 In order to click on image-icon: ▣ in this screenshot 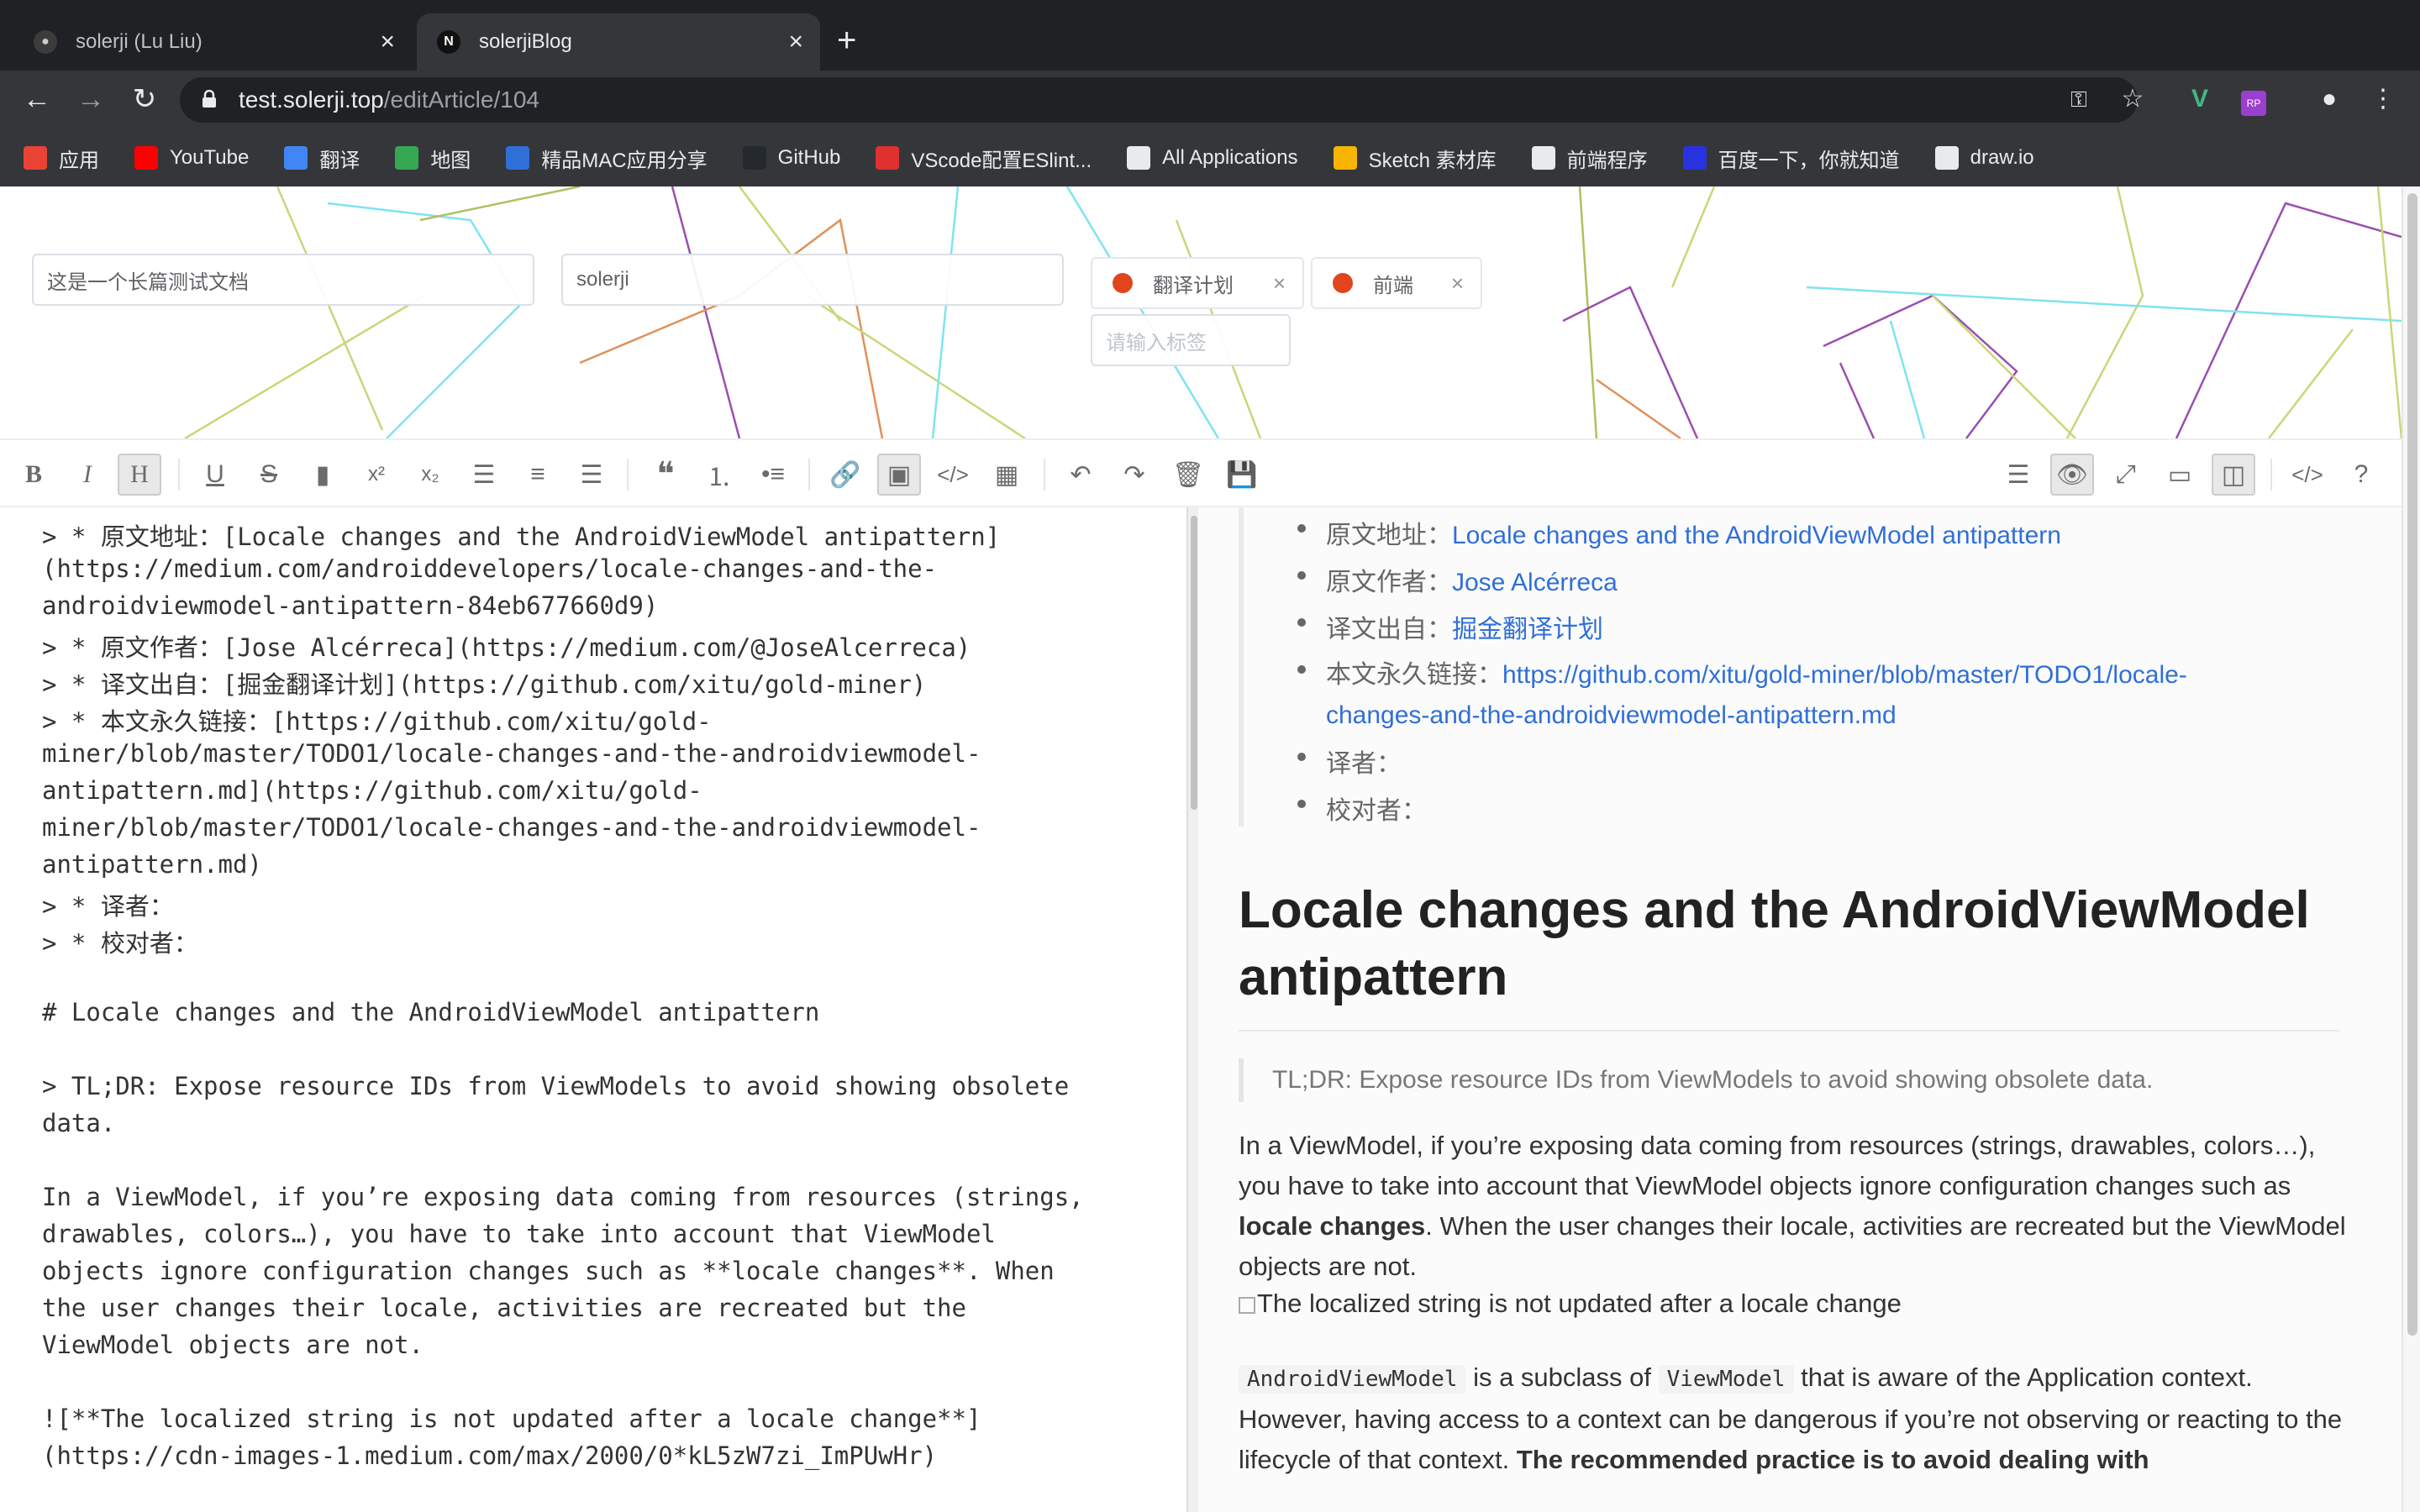, I will do `click(899, 475)`.